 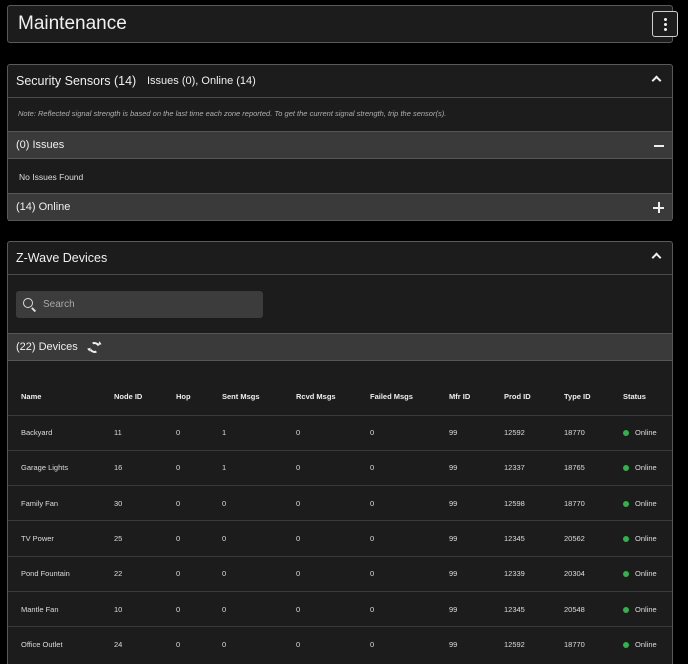 I want to click on table-cell: 16, so click(x=145, y=467).